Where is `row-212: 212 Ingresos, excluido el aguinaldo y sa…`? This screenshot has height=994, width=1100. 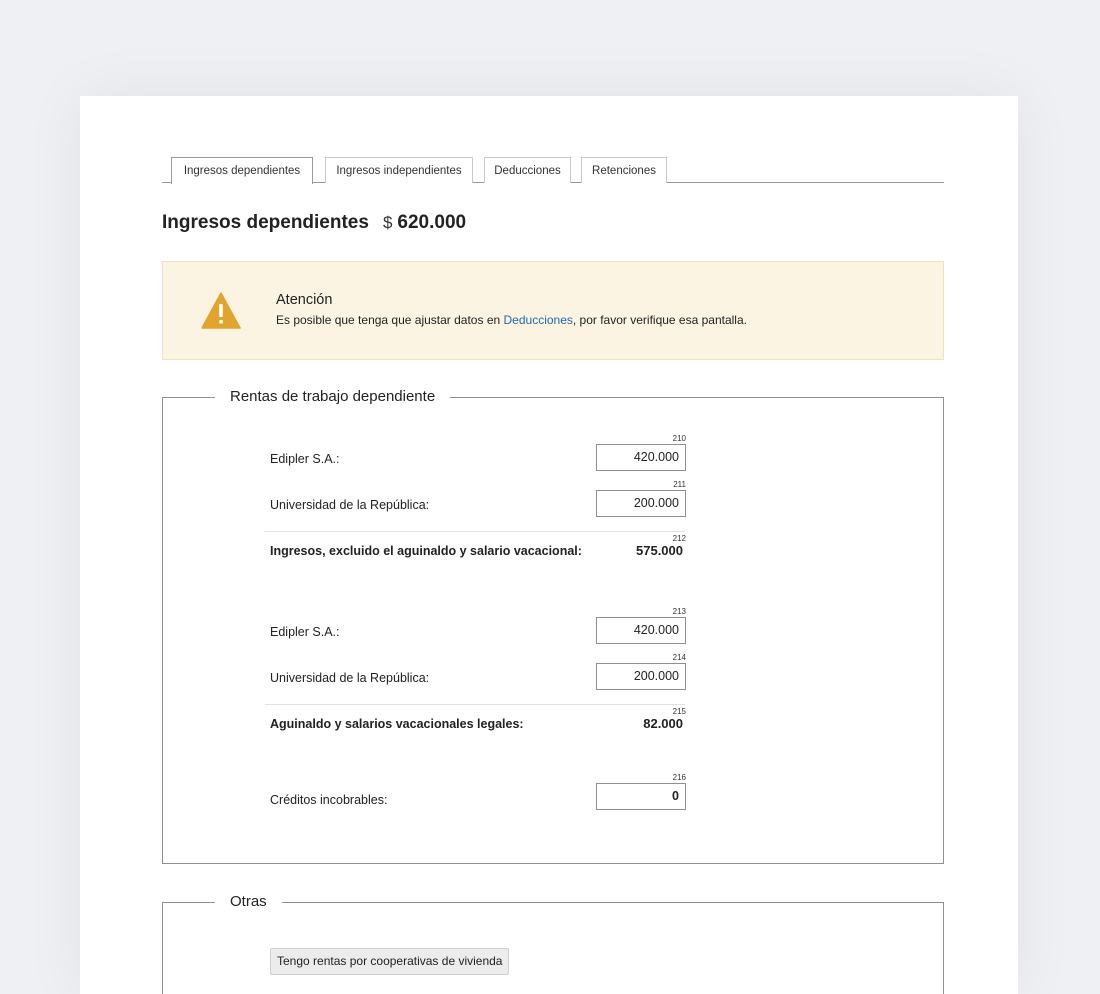 row-212: 212 Ingresos, excluido el aguinaldo y sa… is located at coordinates (478, 549).